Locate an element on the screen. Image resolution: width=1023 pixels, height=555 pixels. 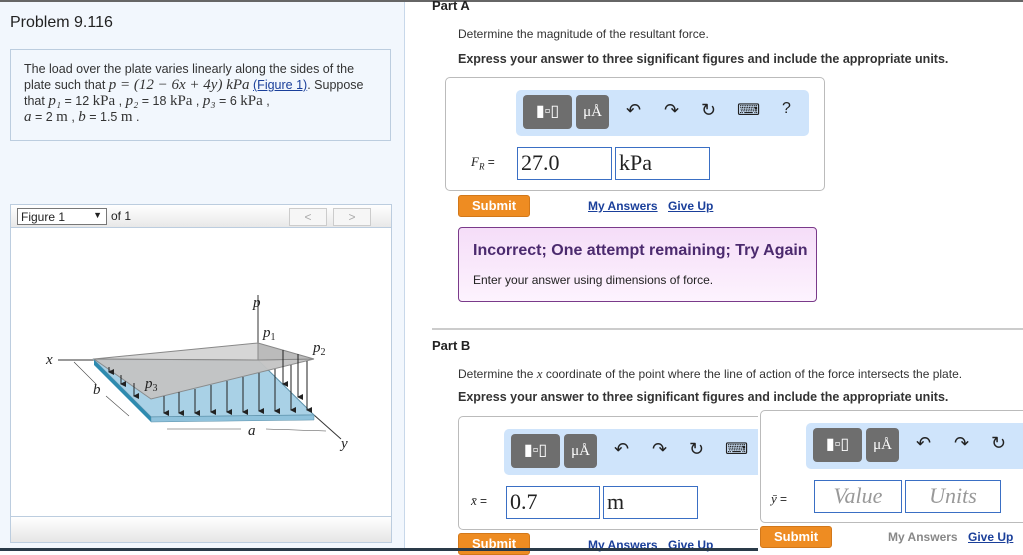
p3-symbol: p₃ is located at coordinates (209, 101).